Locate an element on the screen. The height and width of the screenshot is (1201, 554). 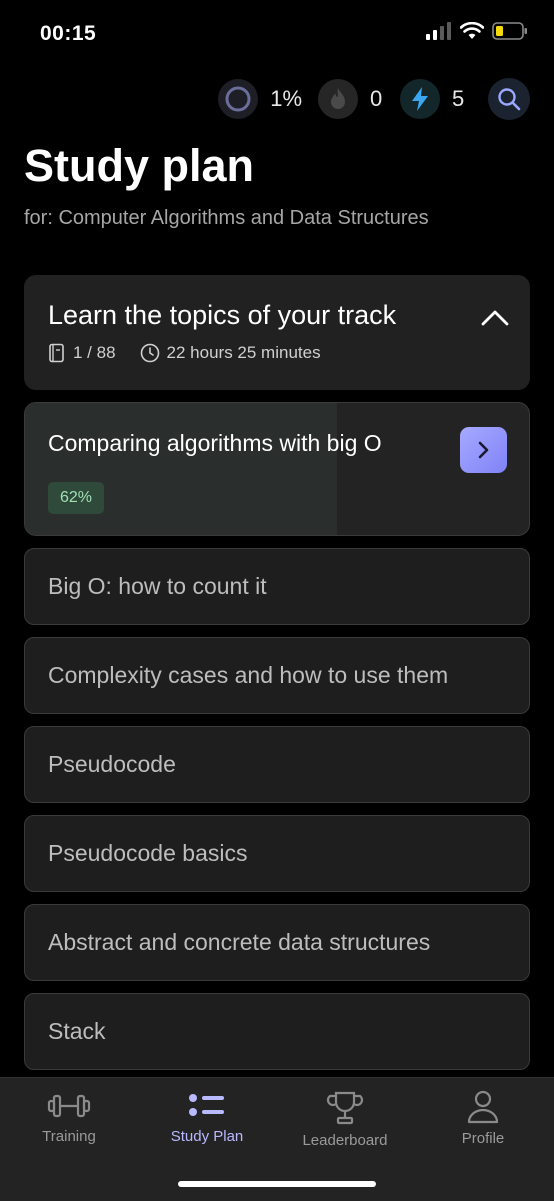
topic-label: Abstract and concrete data structures is located at coordinates (239, 942).